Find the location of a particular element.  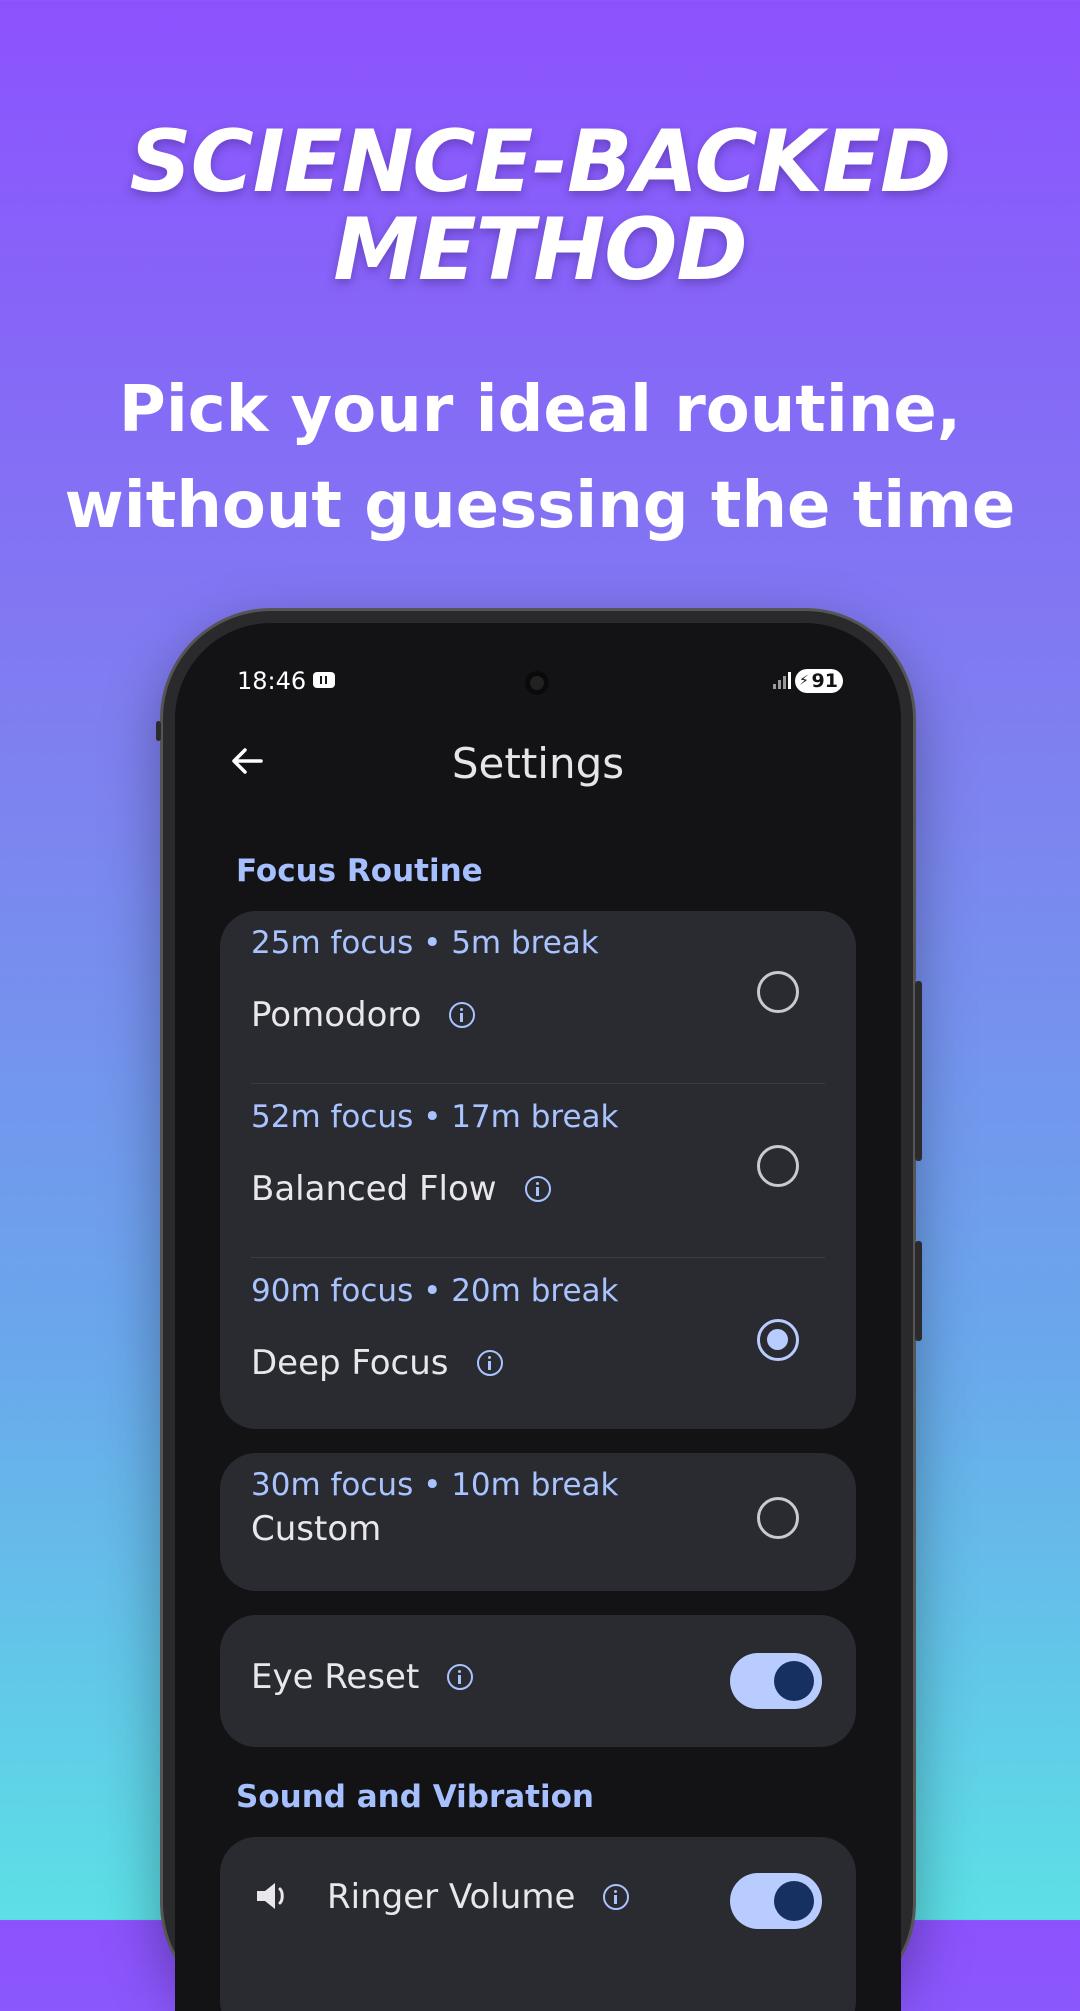

ringer-volume-row: Ringer Volume is located at coordinates (538, 1924).